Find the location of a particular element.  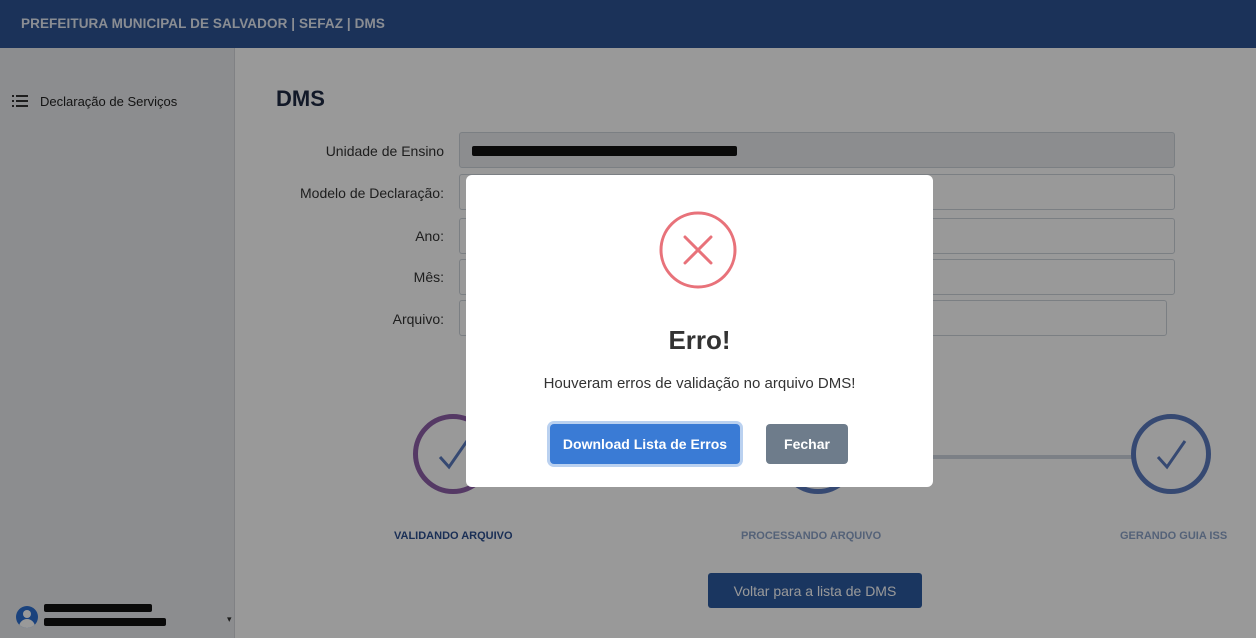

close-button: Fechar is located at coordinates (807, 444).